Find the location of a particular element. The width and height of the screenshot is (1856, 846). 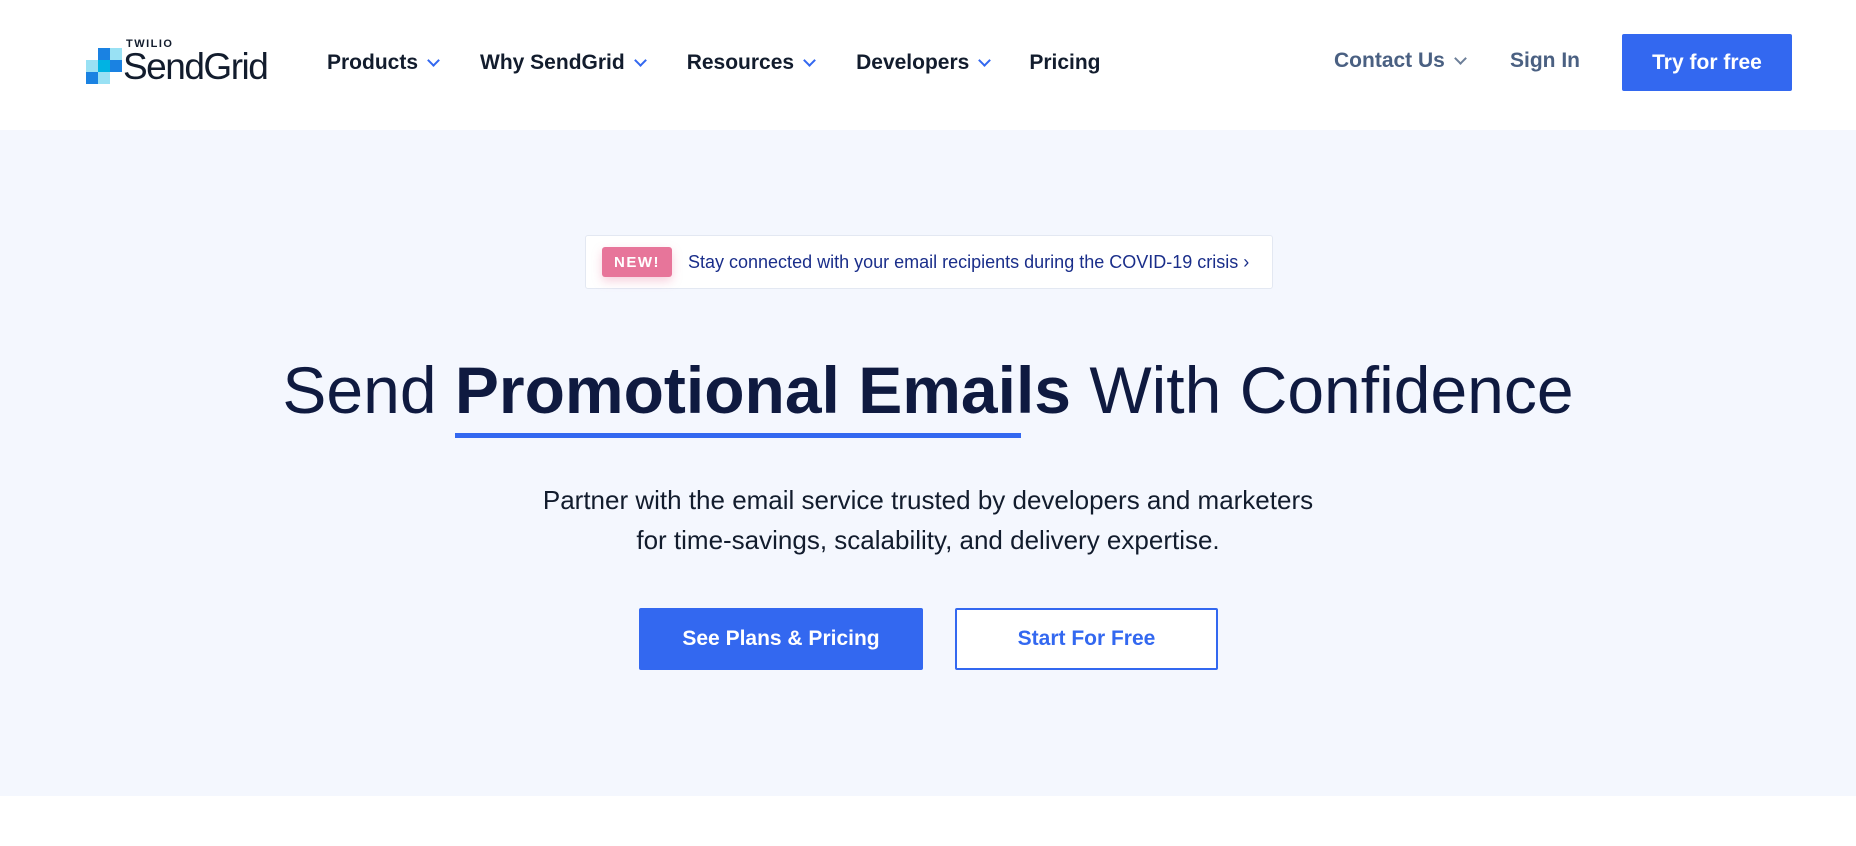

nav-item-label: Resources is located at coordinates (740, 62).